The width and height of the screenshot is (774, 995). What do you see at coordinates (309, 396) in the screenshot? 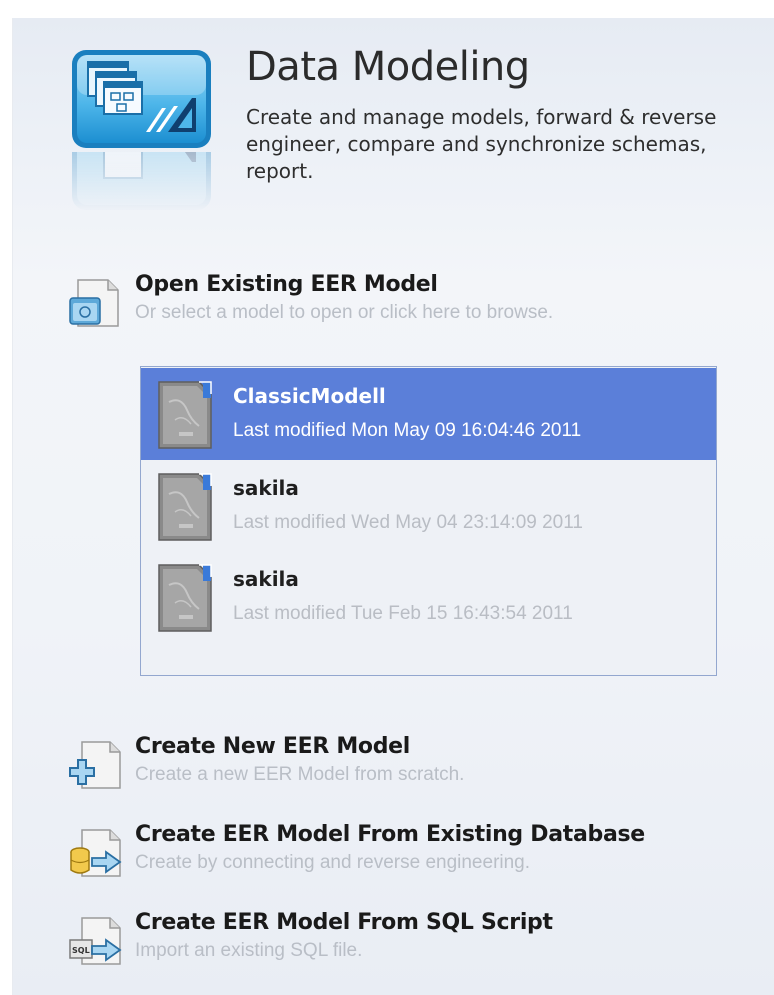
I see `model-name: ClassicModell` at bounding box center [309, 396].